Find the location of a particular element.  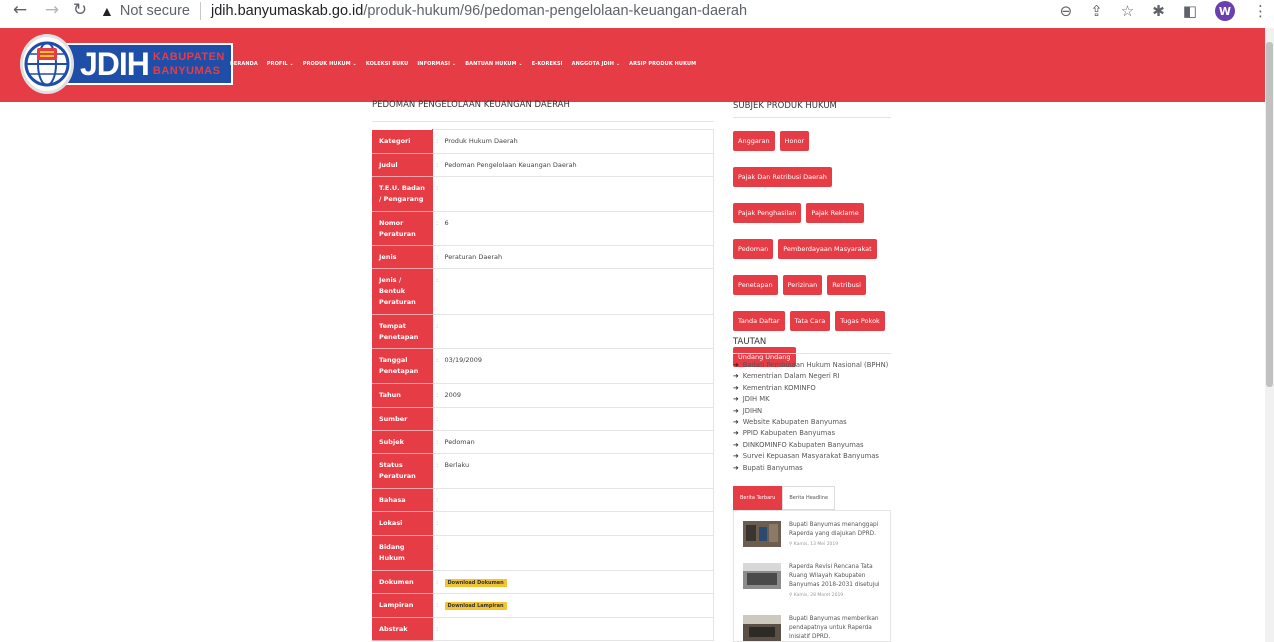

menu-item-e-koreksi: E-KOREKSI is located at coordinates (547, 64).